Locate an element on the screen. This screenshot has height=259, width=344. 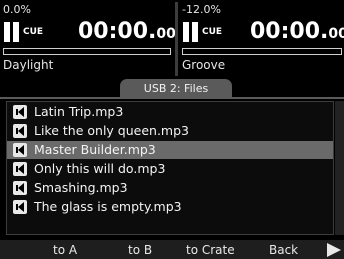
deck-a-pitch: 0.0% is located at coordinates (17, 9).